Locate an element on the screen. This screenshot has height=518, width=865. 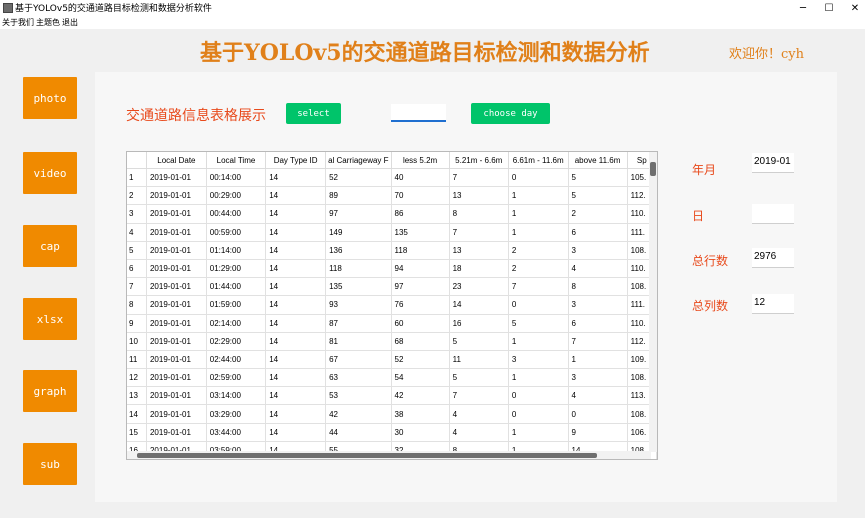
table-cell: 149 is located at coordinates (358, 232).